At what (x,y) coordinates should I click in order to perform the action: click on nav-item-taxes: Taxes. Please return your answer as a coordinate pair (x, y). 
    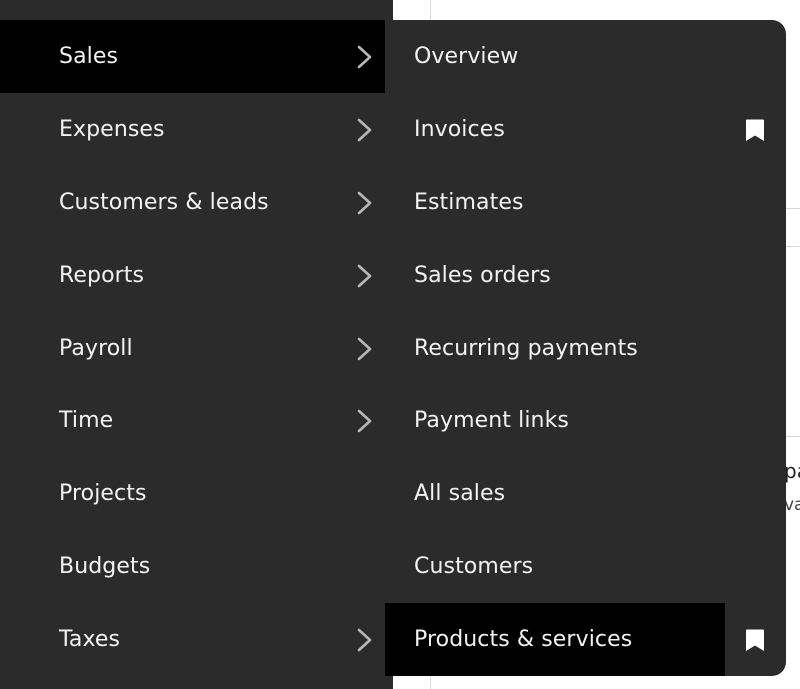
    Looking at the image, I should click on (192, 639).